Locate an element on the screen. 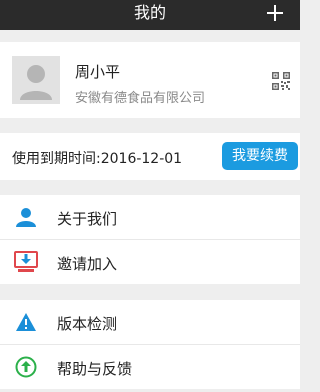  monitor-download-icon is located at coordinates (26, 262).